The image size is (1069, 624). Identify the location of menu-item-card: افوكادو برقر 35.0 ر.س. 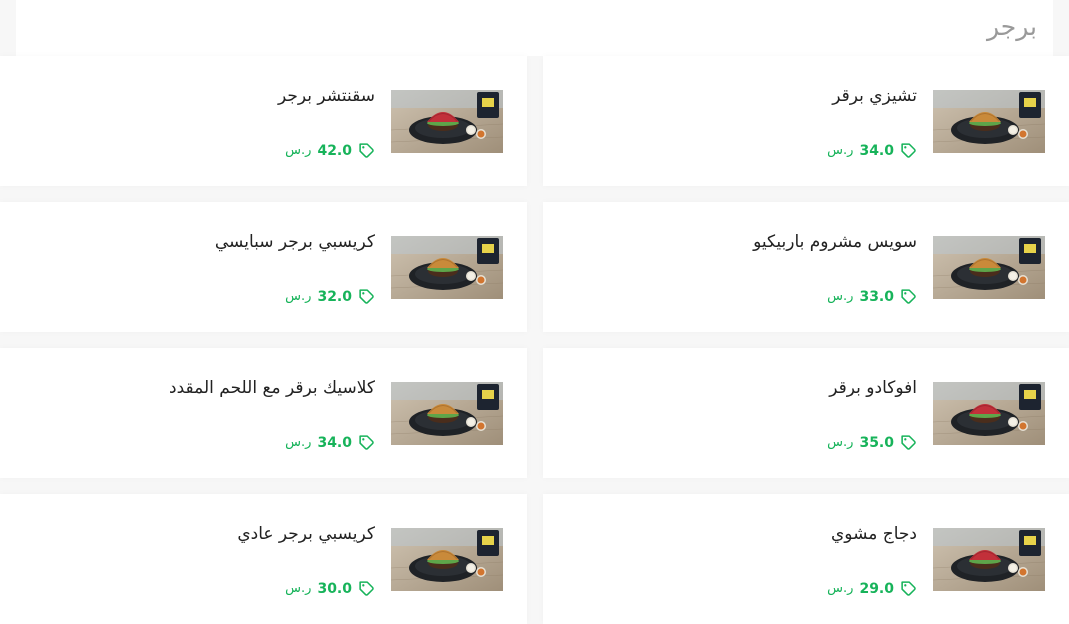
(806, 413).